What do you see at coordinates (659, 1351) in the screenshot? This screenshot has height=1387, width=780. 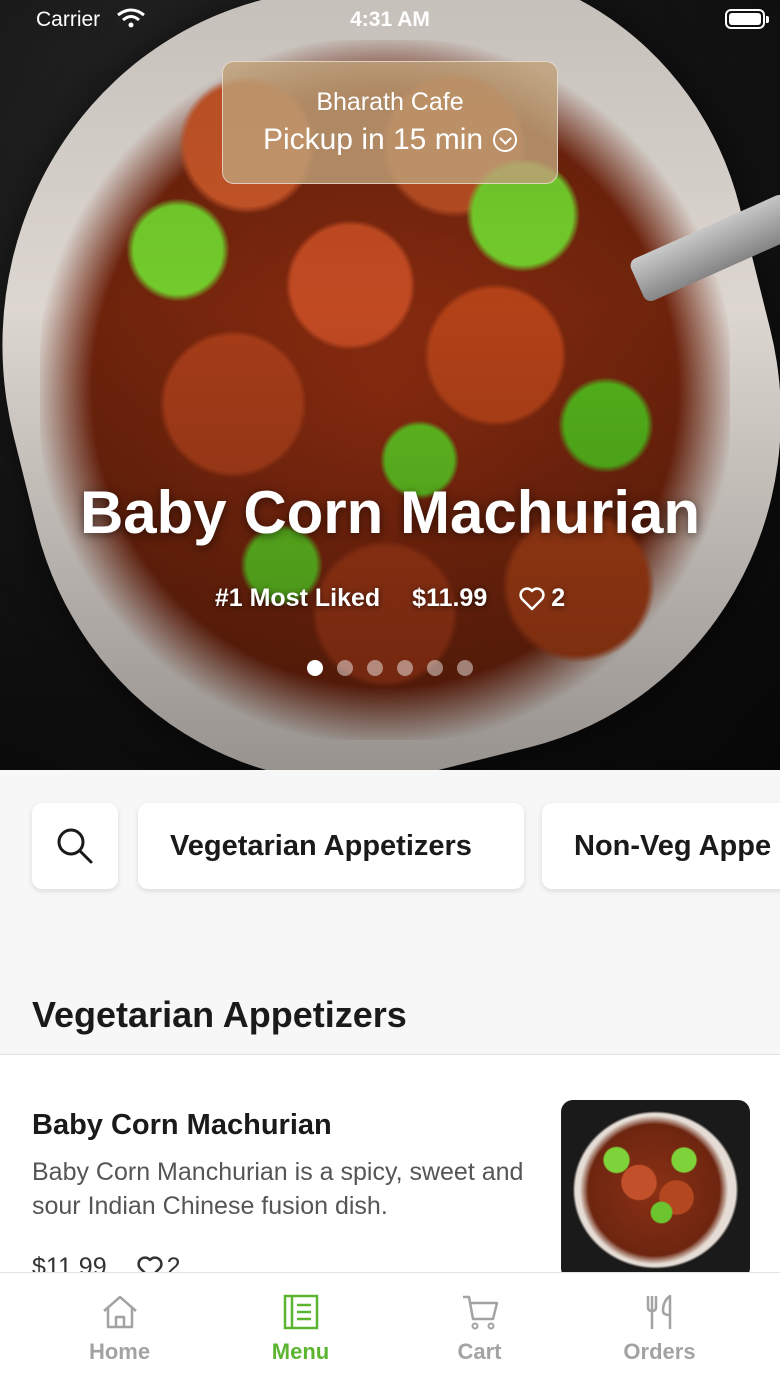 I see `tab-label: Orders` at bounding box center [659, 1351].